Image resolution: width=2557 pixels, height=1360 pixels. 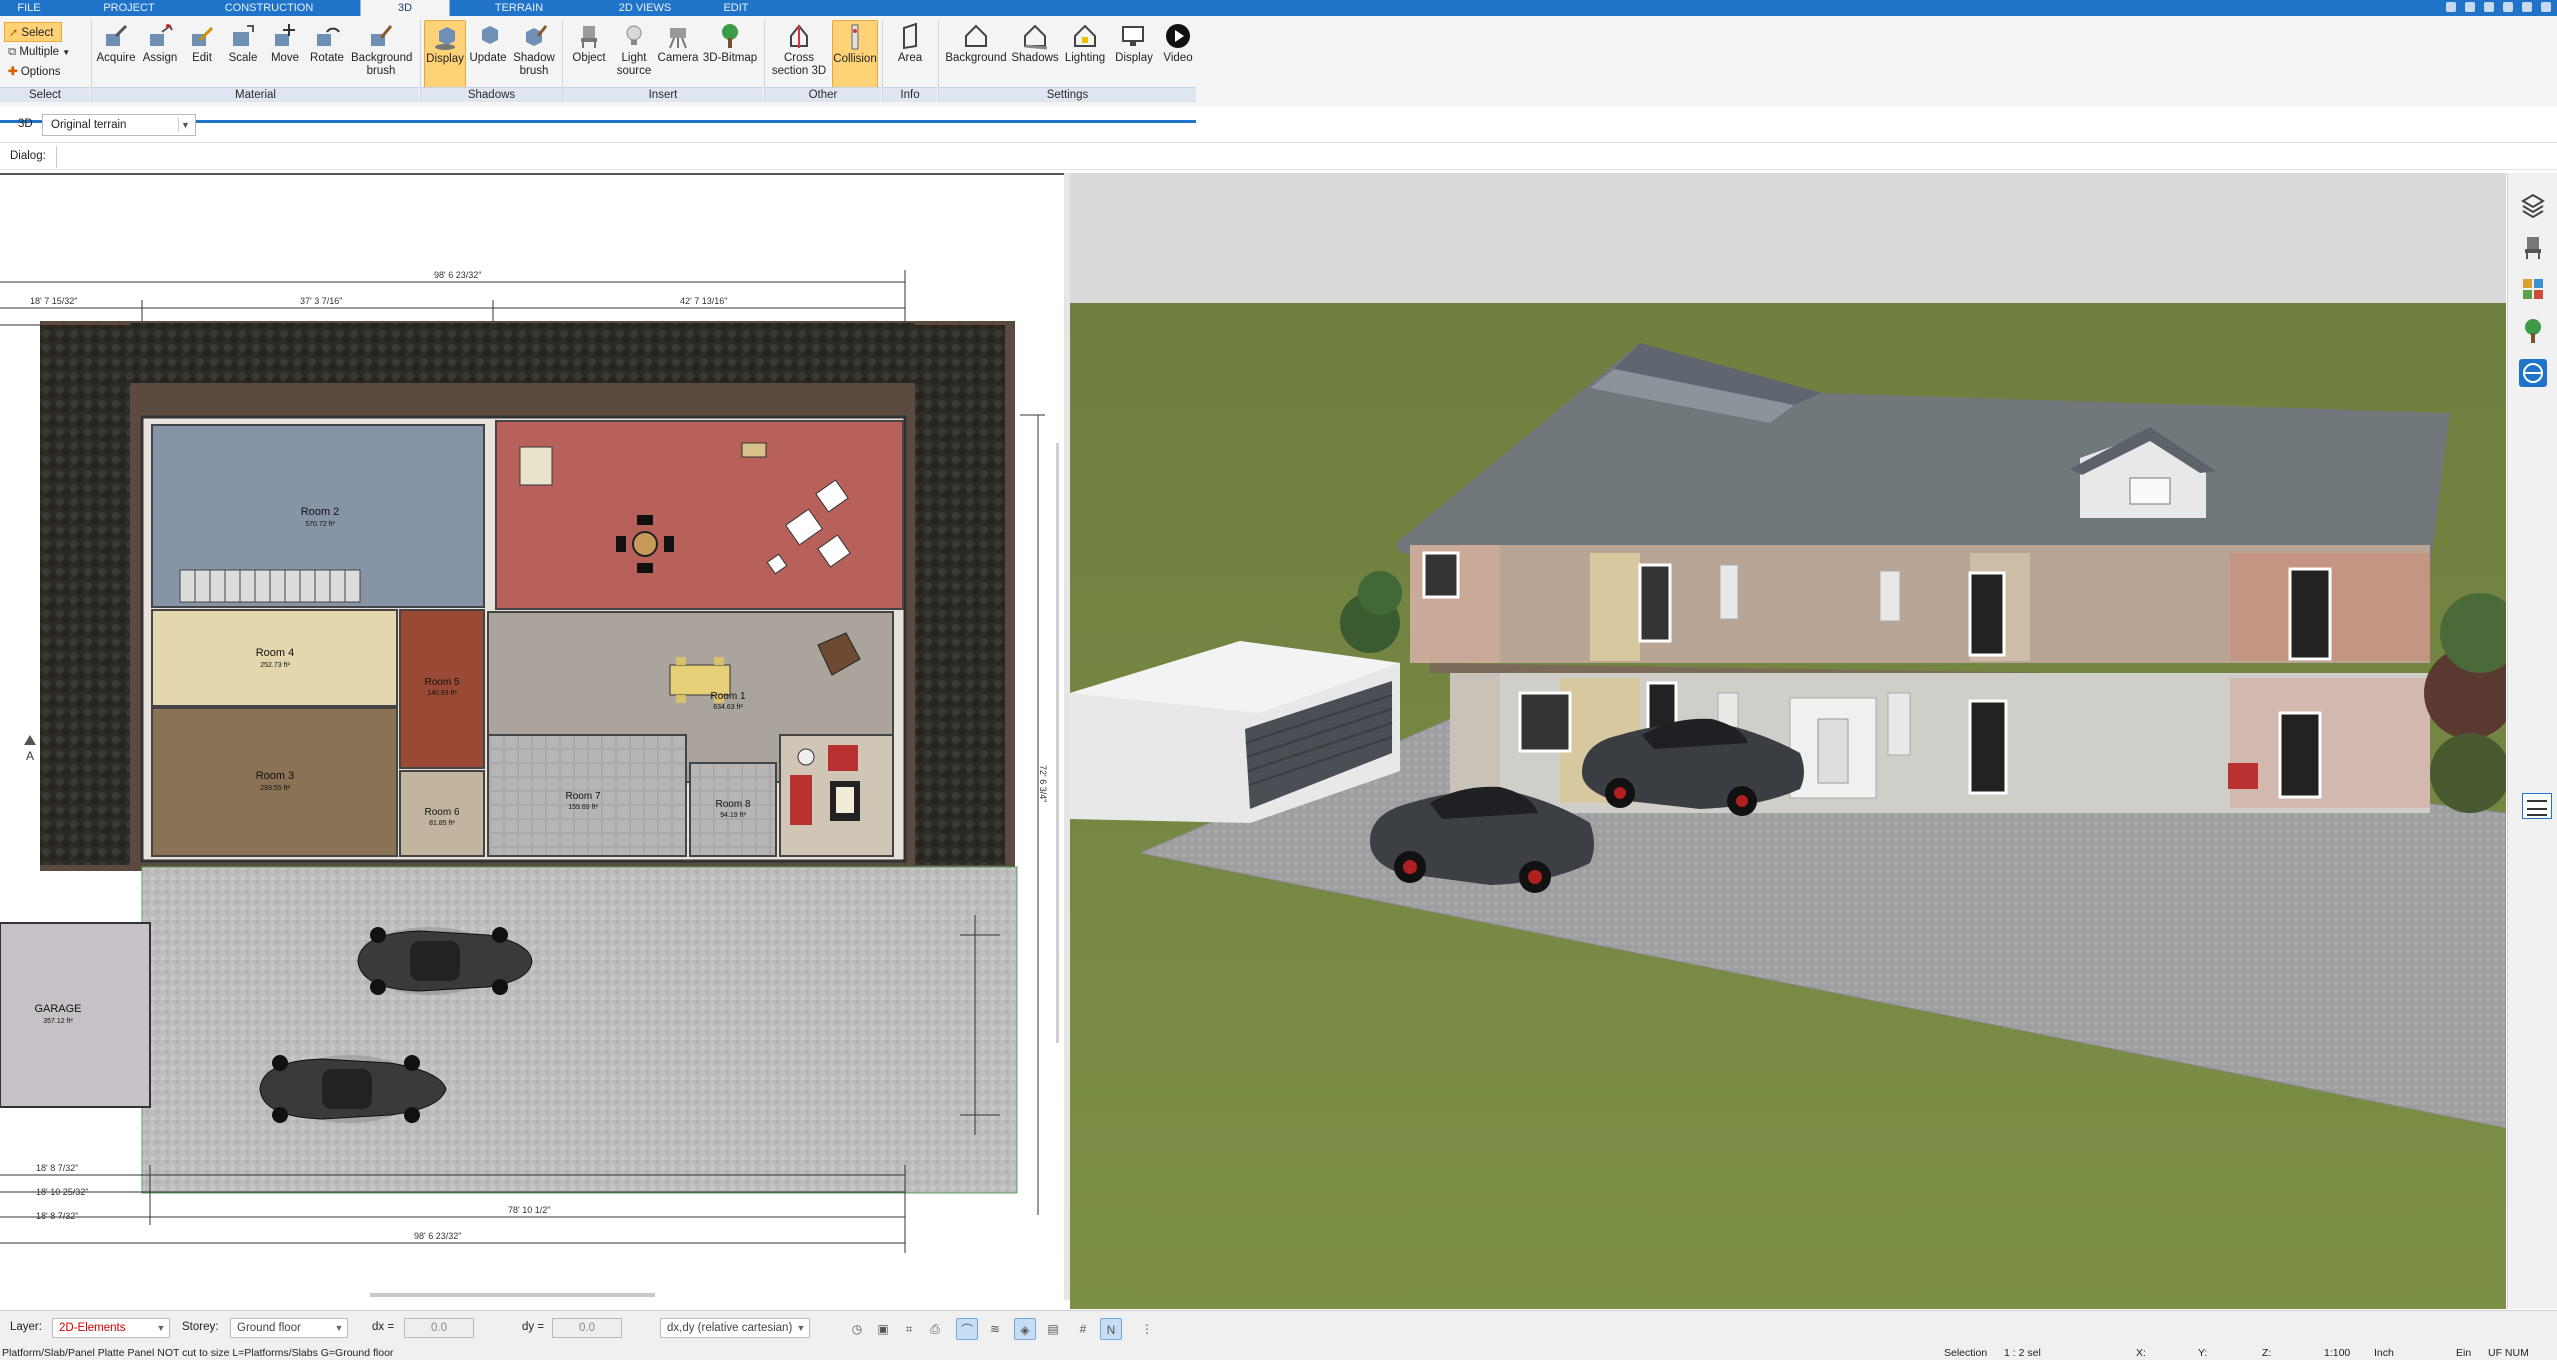 What do you see at coordinates (909, 1329) in the screenshot?
I see `snap-icon: ⌗` at bounding box center [909, 1329].